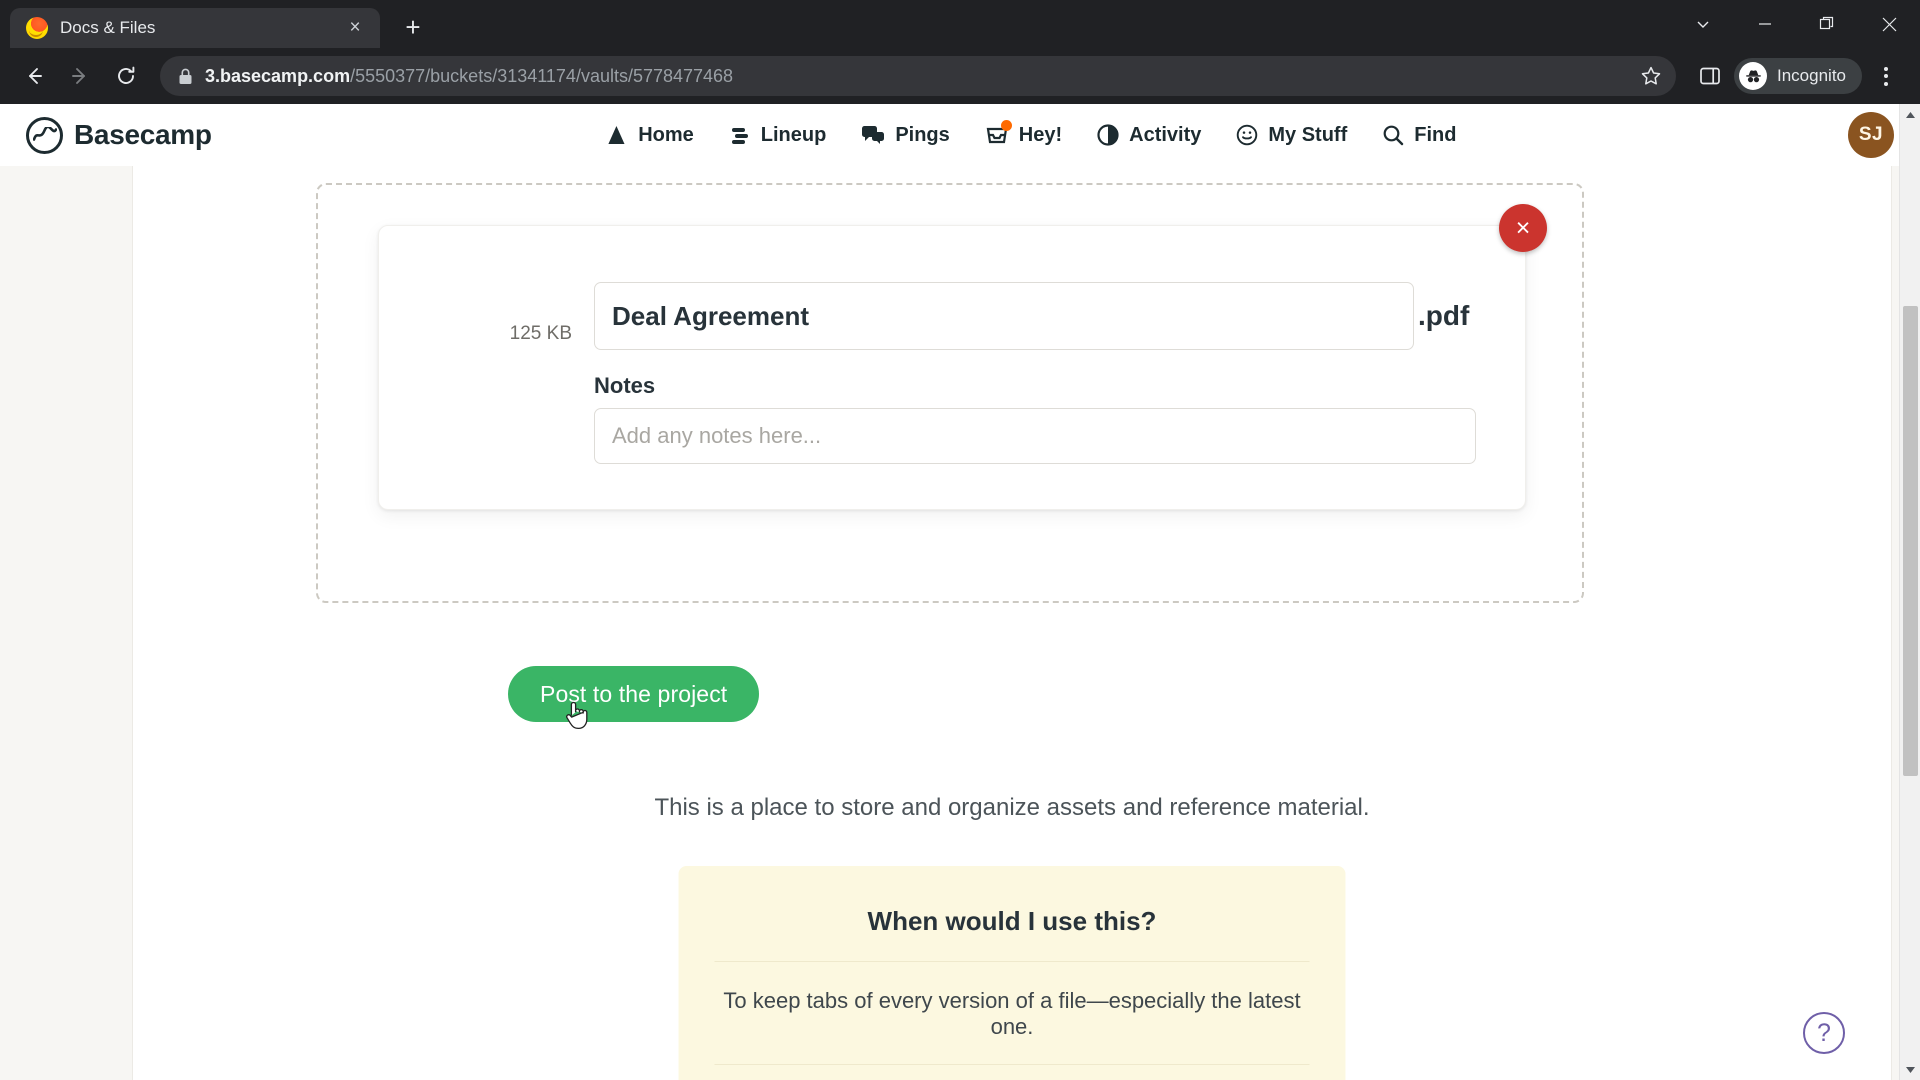 This screenshot has width=1920, height=1080. What do you see at coordinates (1910, 1069) in the screenshot?
I see `scroll-down-arrow-icon` at bounding box center [1910, 1069].